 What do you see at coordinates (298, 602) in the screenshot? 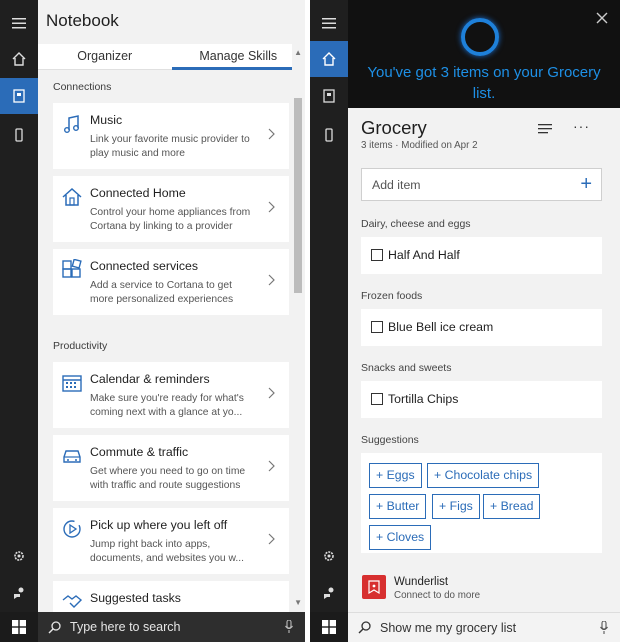
I see `scroll-down-arrow: ▼` at bounding box center [298, 602].